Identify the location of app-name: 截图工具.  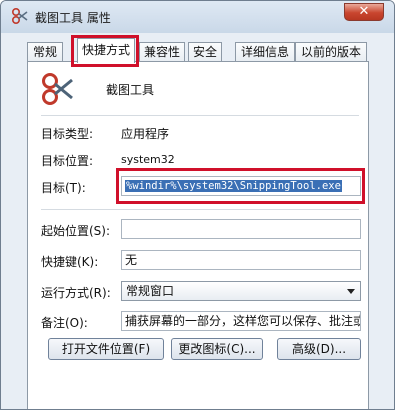
(130, 90).